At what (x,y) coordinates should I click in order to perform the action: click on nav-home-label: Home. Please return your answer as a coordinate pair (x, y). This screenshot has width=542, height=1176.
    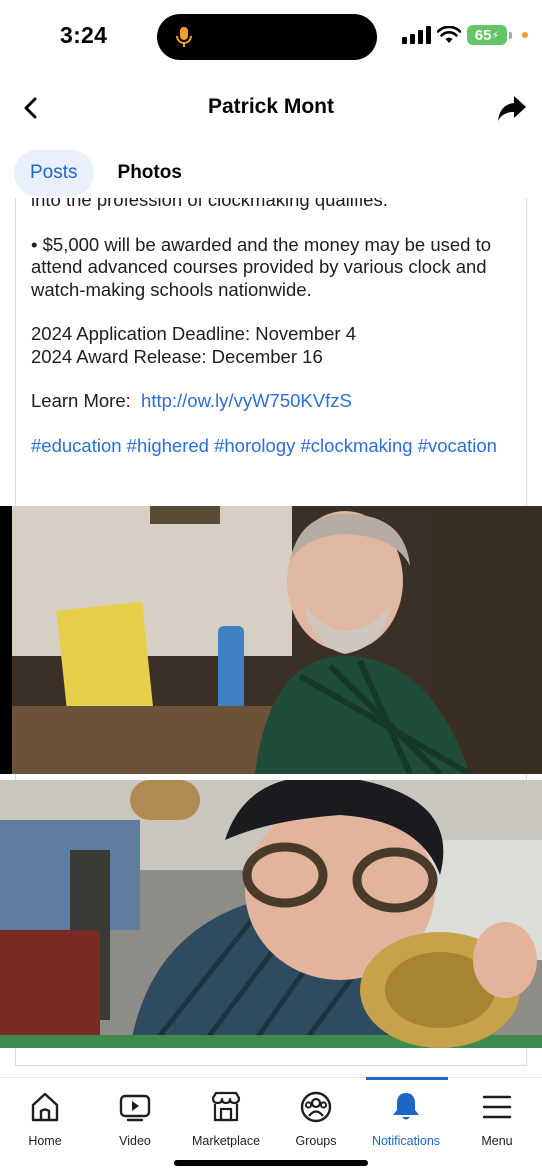
    Looking at the image, I should click on (45, 1141).